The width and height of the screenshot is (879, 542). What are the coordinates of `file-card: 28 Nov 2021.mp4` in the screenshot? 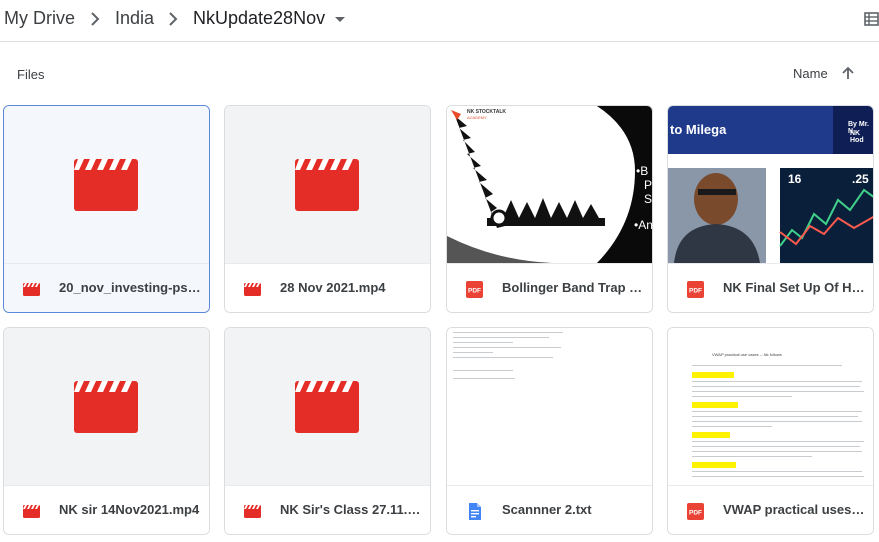 It's located at (327, 209).